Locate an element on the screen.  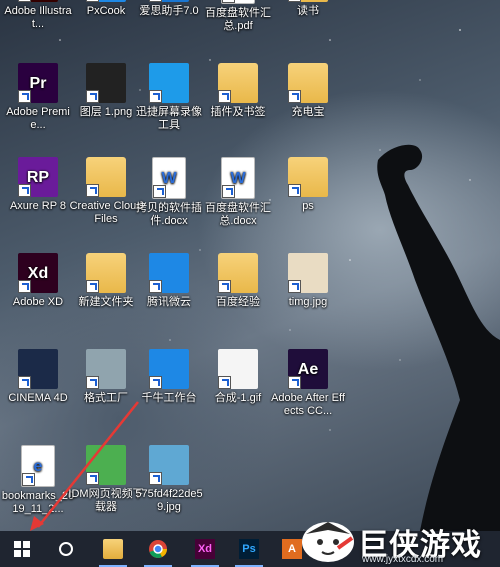
desktop-icon: 腾讯微云 is located at coordinates (169, 281).